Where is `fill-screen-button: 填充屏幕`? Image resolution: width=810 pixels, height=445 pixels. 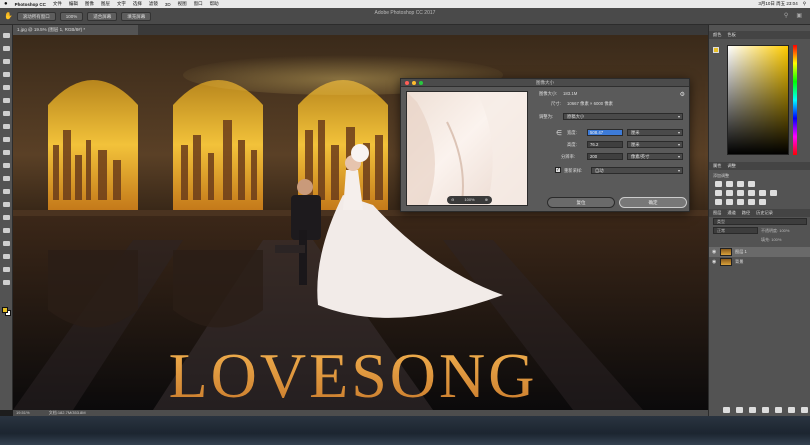 fill-screen-button: 填充屏幕 is located at coordinates (136, 16).